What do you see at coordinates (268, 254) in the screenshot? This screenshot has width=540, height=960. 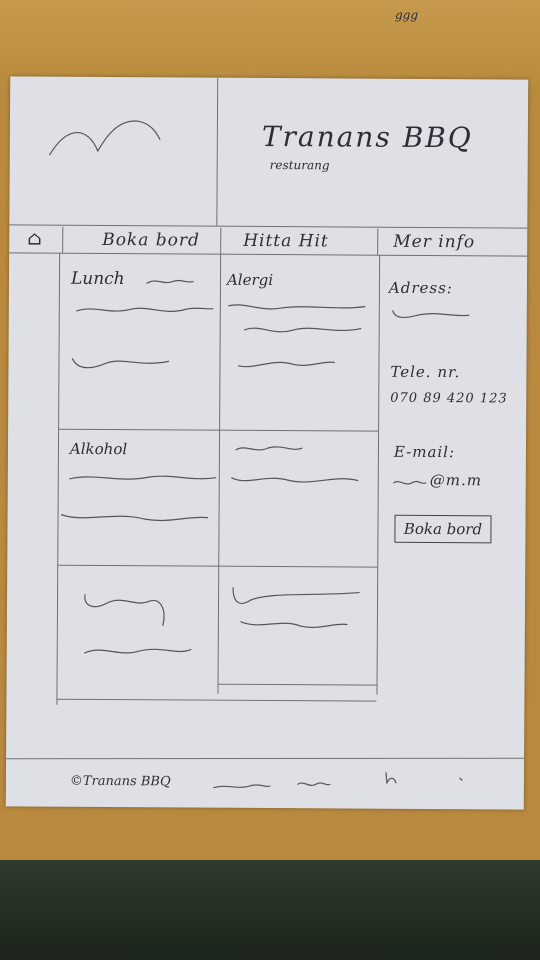 I see `nav-bottom-line` at bounding box center [268, 254].